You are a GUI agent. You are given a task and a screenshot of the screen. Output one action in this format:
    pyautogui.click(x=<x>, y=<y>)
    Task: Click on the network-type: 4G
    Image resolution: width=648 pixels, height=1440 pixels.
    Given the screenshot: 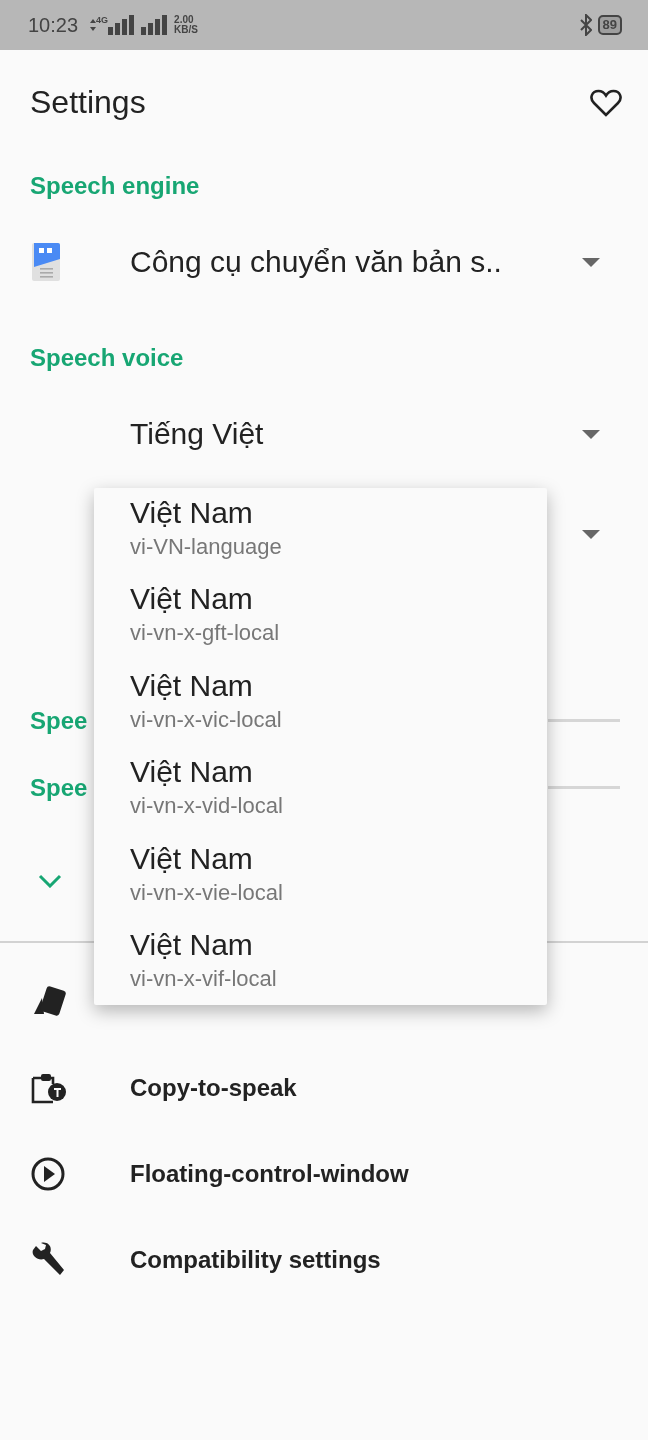 What is the action you would take?
    pyautogui.click(x=102, y=20)
    